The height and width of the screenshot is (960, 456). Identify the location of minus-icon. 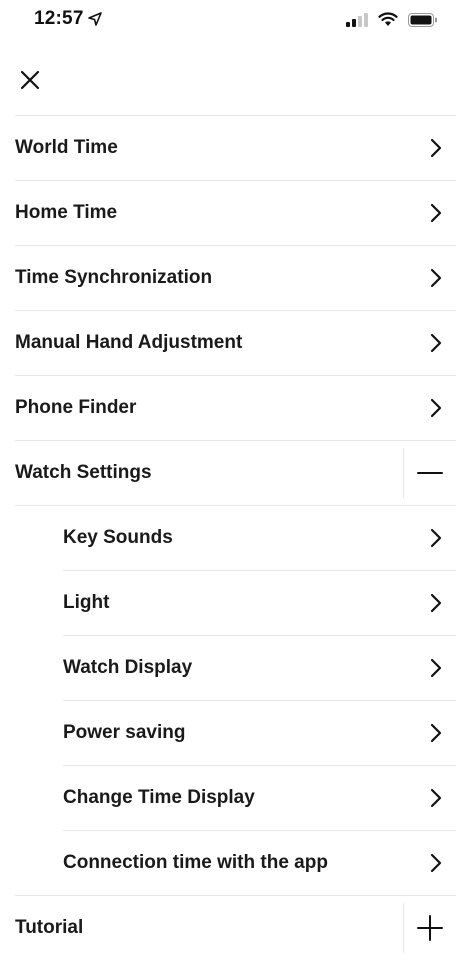
(430, 473).